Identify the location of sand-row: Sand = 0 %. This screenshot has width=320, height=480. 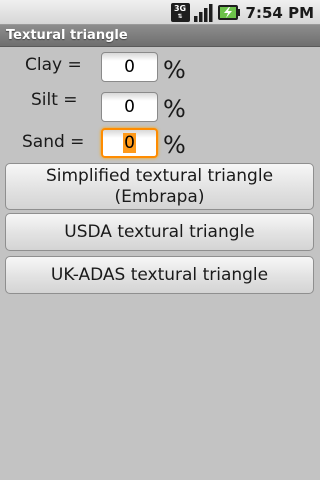
(160, 143).